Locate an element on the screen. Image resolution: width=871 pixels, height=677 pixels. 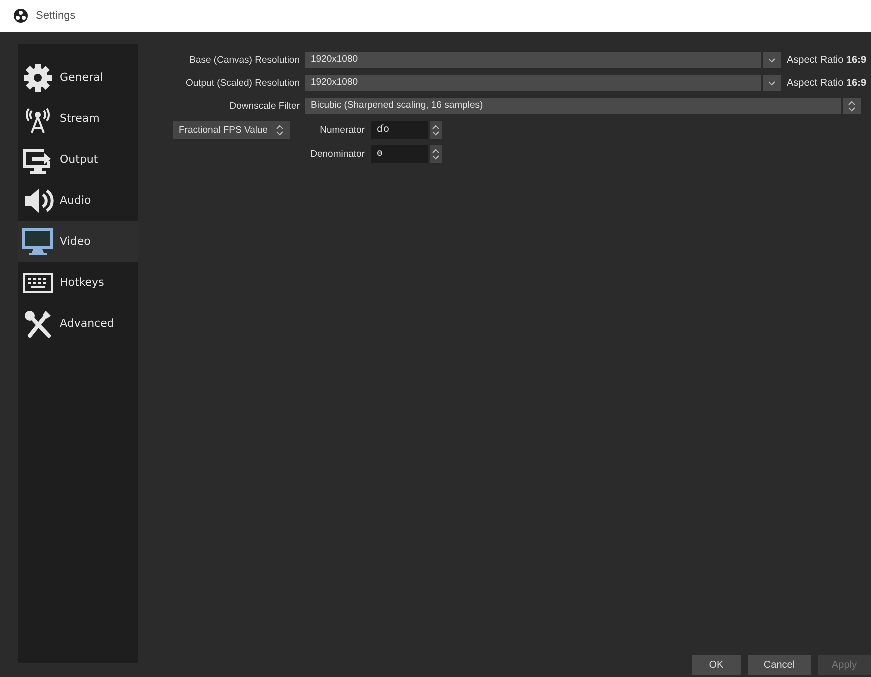
field-label: Base (Canvas) Resolution is located at coordinates (244, 60).